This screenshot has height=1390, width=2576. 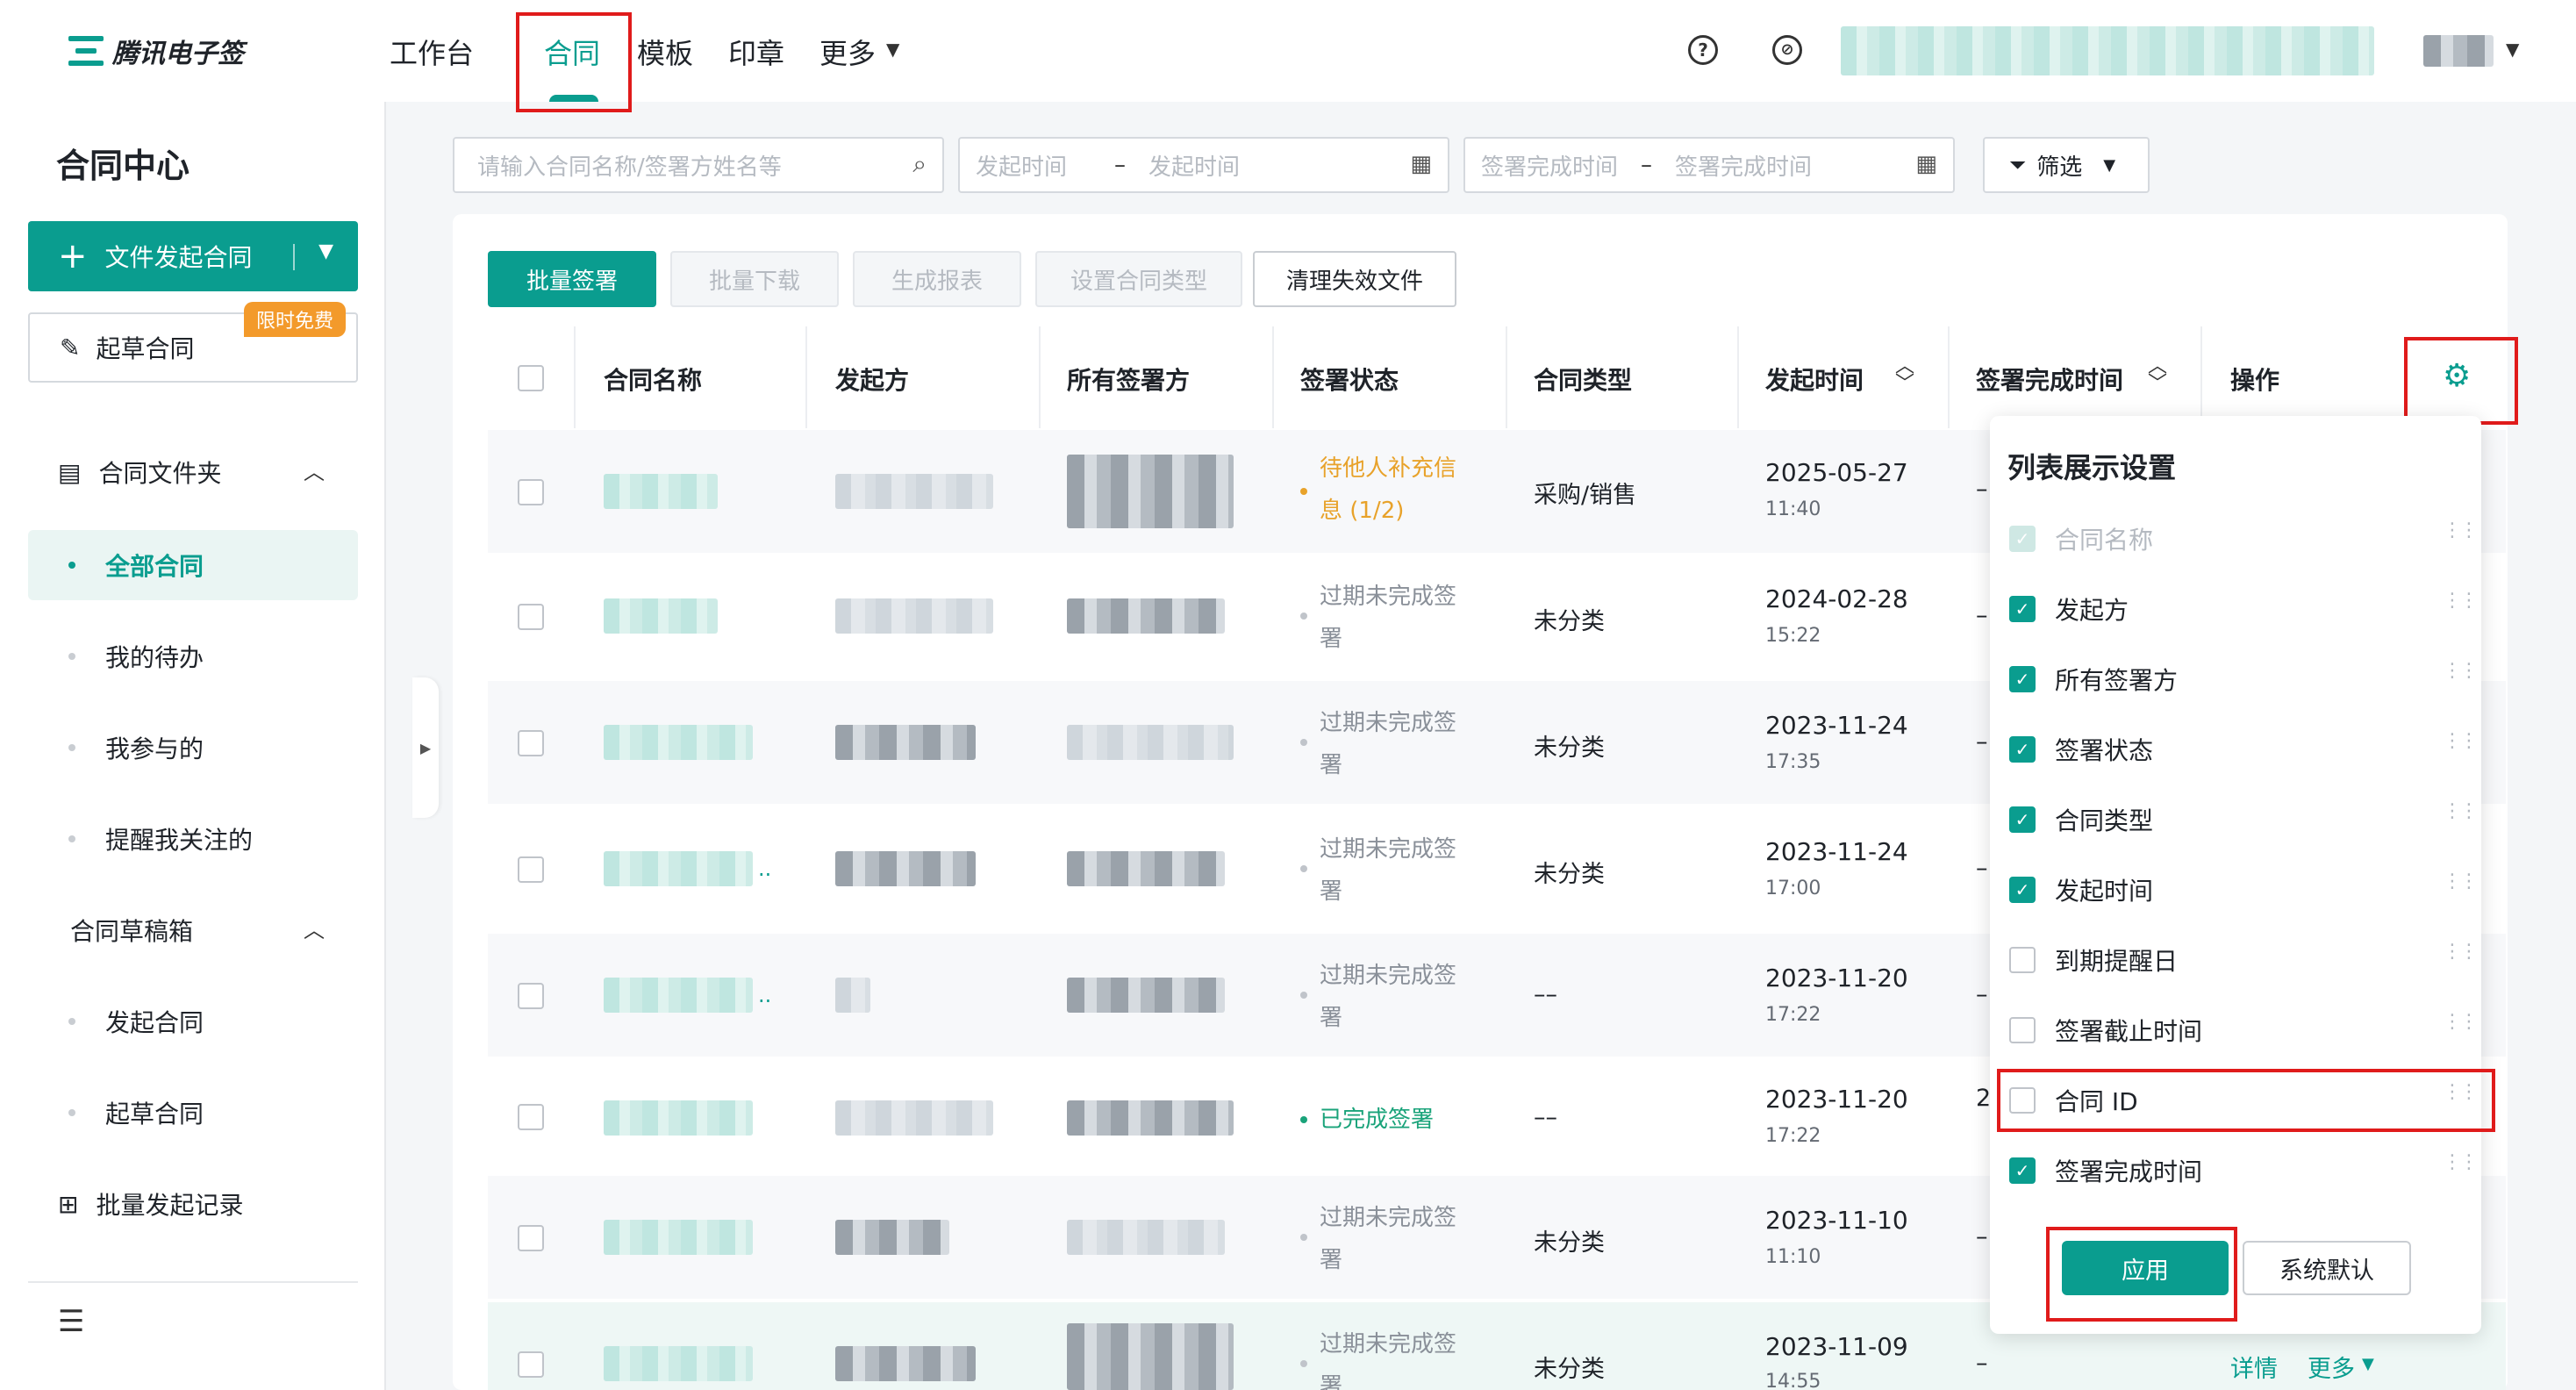 What do you see at coordinates (2331, 1367) in the screenshot?
I see `more-link: 更多` at bounding box center [2331, 1367].